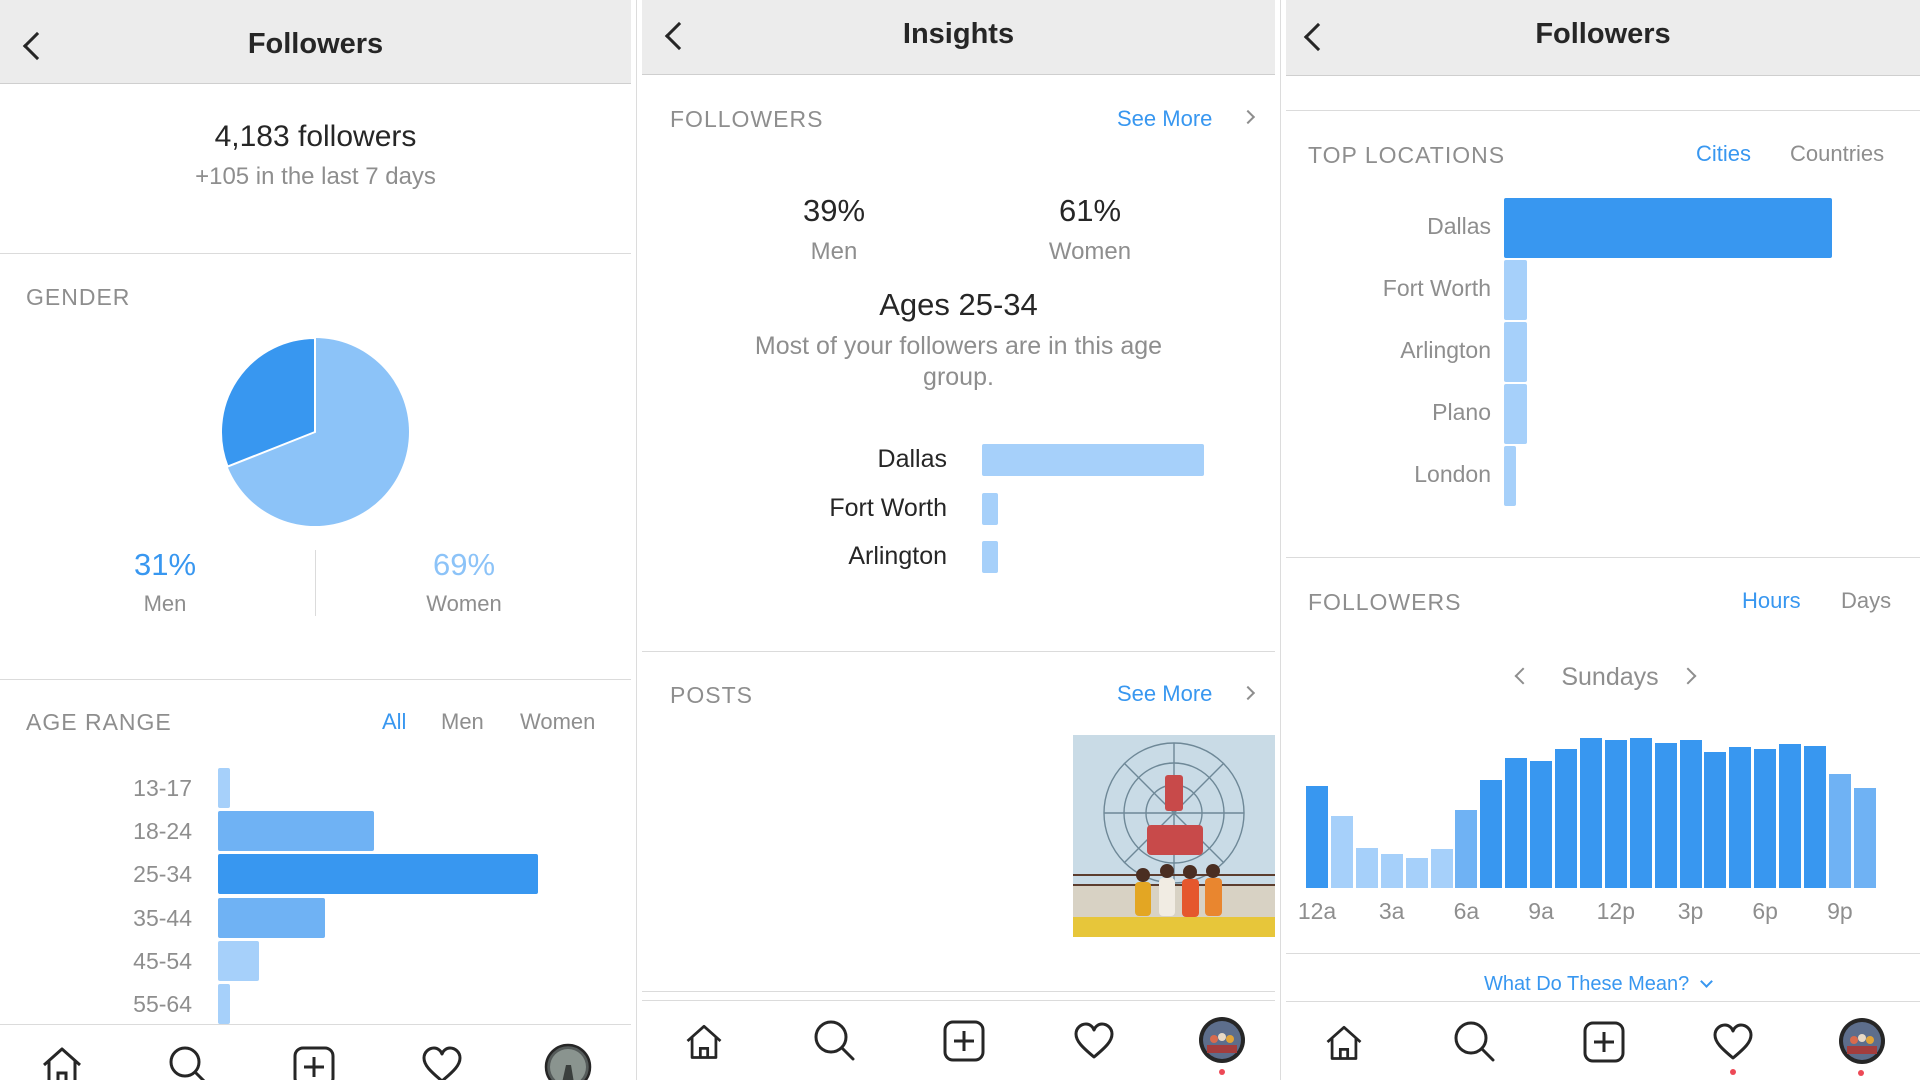 This screenshot has width=1920, height=1080. Describe the element at coordinates (897, 556) in the screenshot. I see `city-label: Arlington` at that location.